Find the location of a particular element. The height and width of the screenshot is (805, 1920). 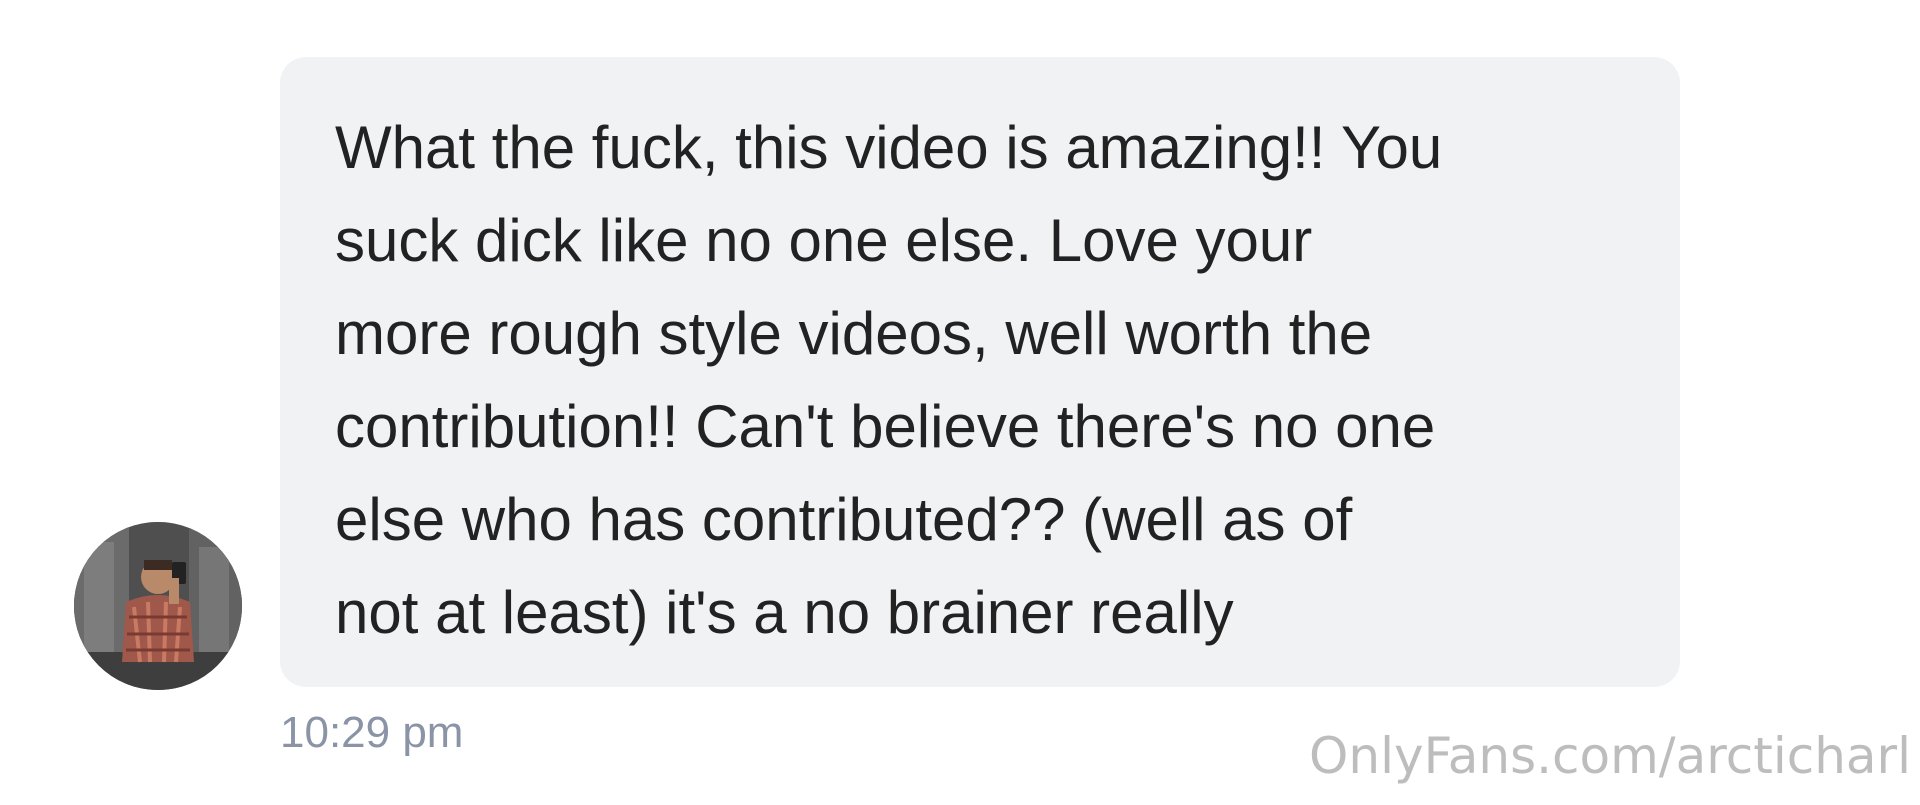

sender-avatar is located at coordinates (158, 606).